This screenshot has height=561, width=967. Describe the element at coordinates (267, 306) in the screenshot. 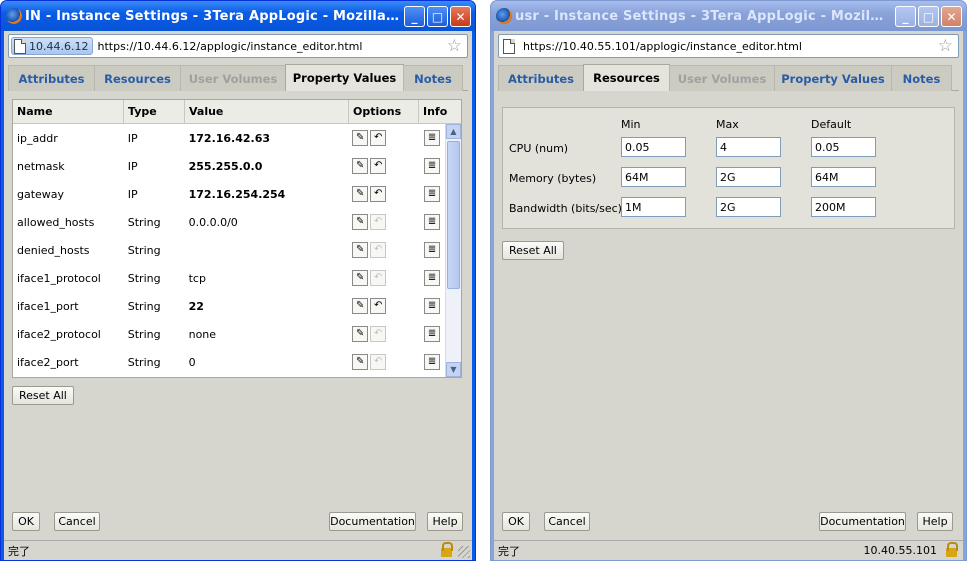

I see `cell-value: 22` at that location.